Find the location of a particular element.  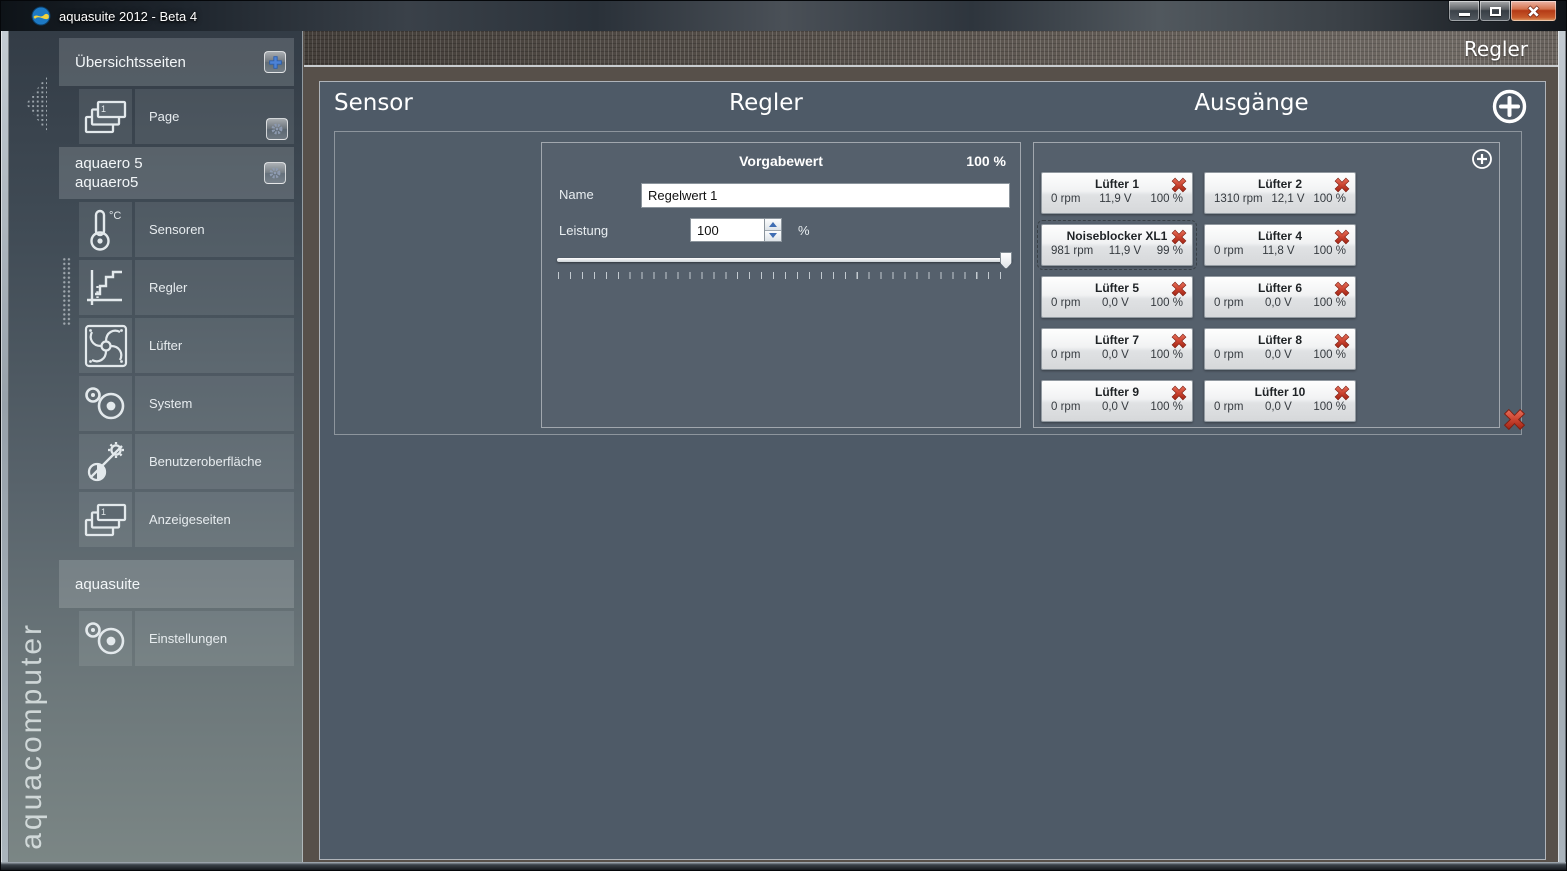

fan-output-tile: Lüfter 9 0 rpm 0,0 V 100 % is located at coordinates (1117, 401).